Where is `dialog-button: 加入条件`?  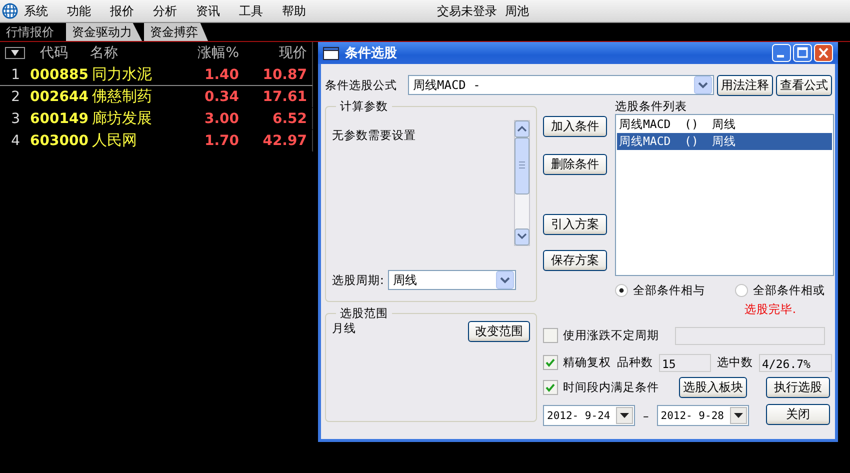 dialog-button: 加入条件 is located at coordinates (575, 126).